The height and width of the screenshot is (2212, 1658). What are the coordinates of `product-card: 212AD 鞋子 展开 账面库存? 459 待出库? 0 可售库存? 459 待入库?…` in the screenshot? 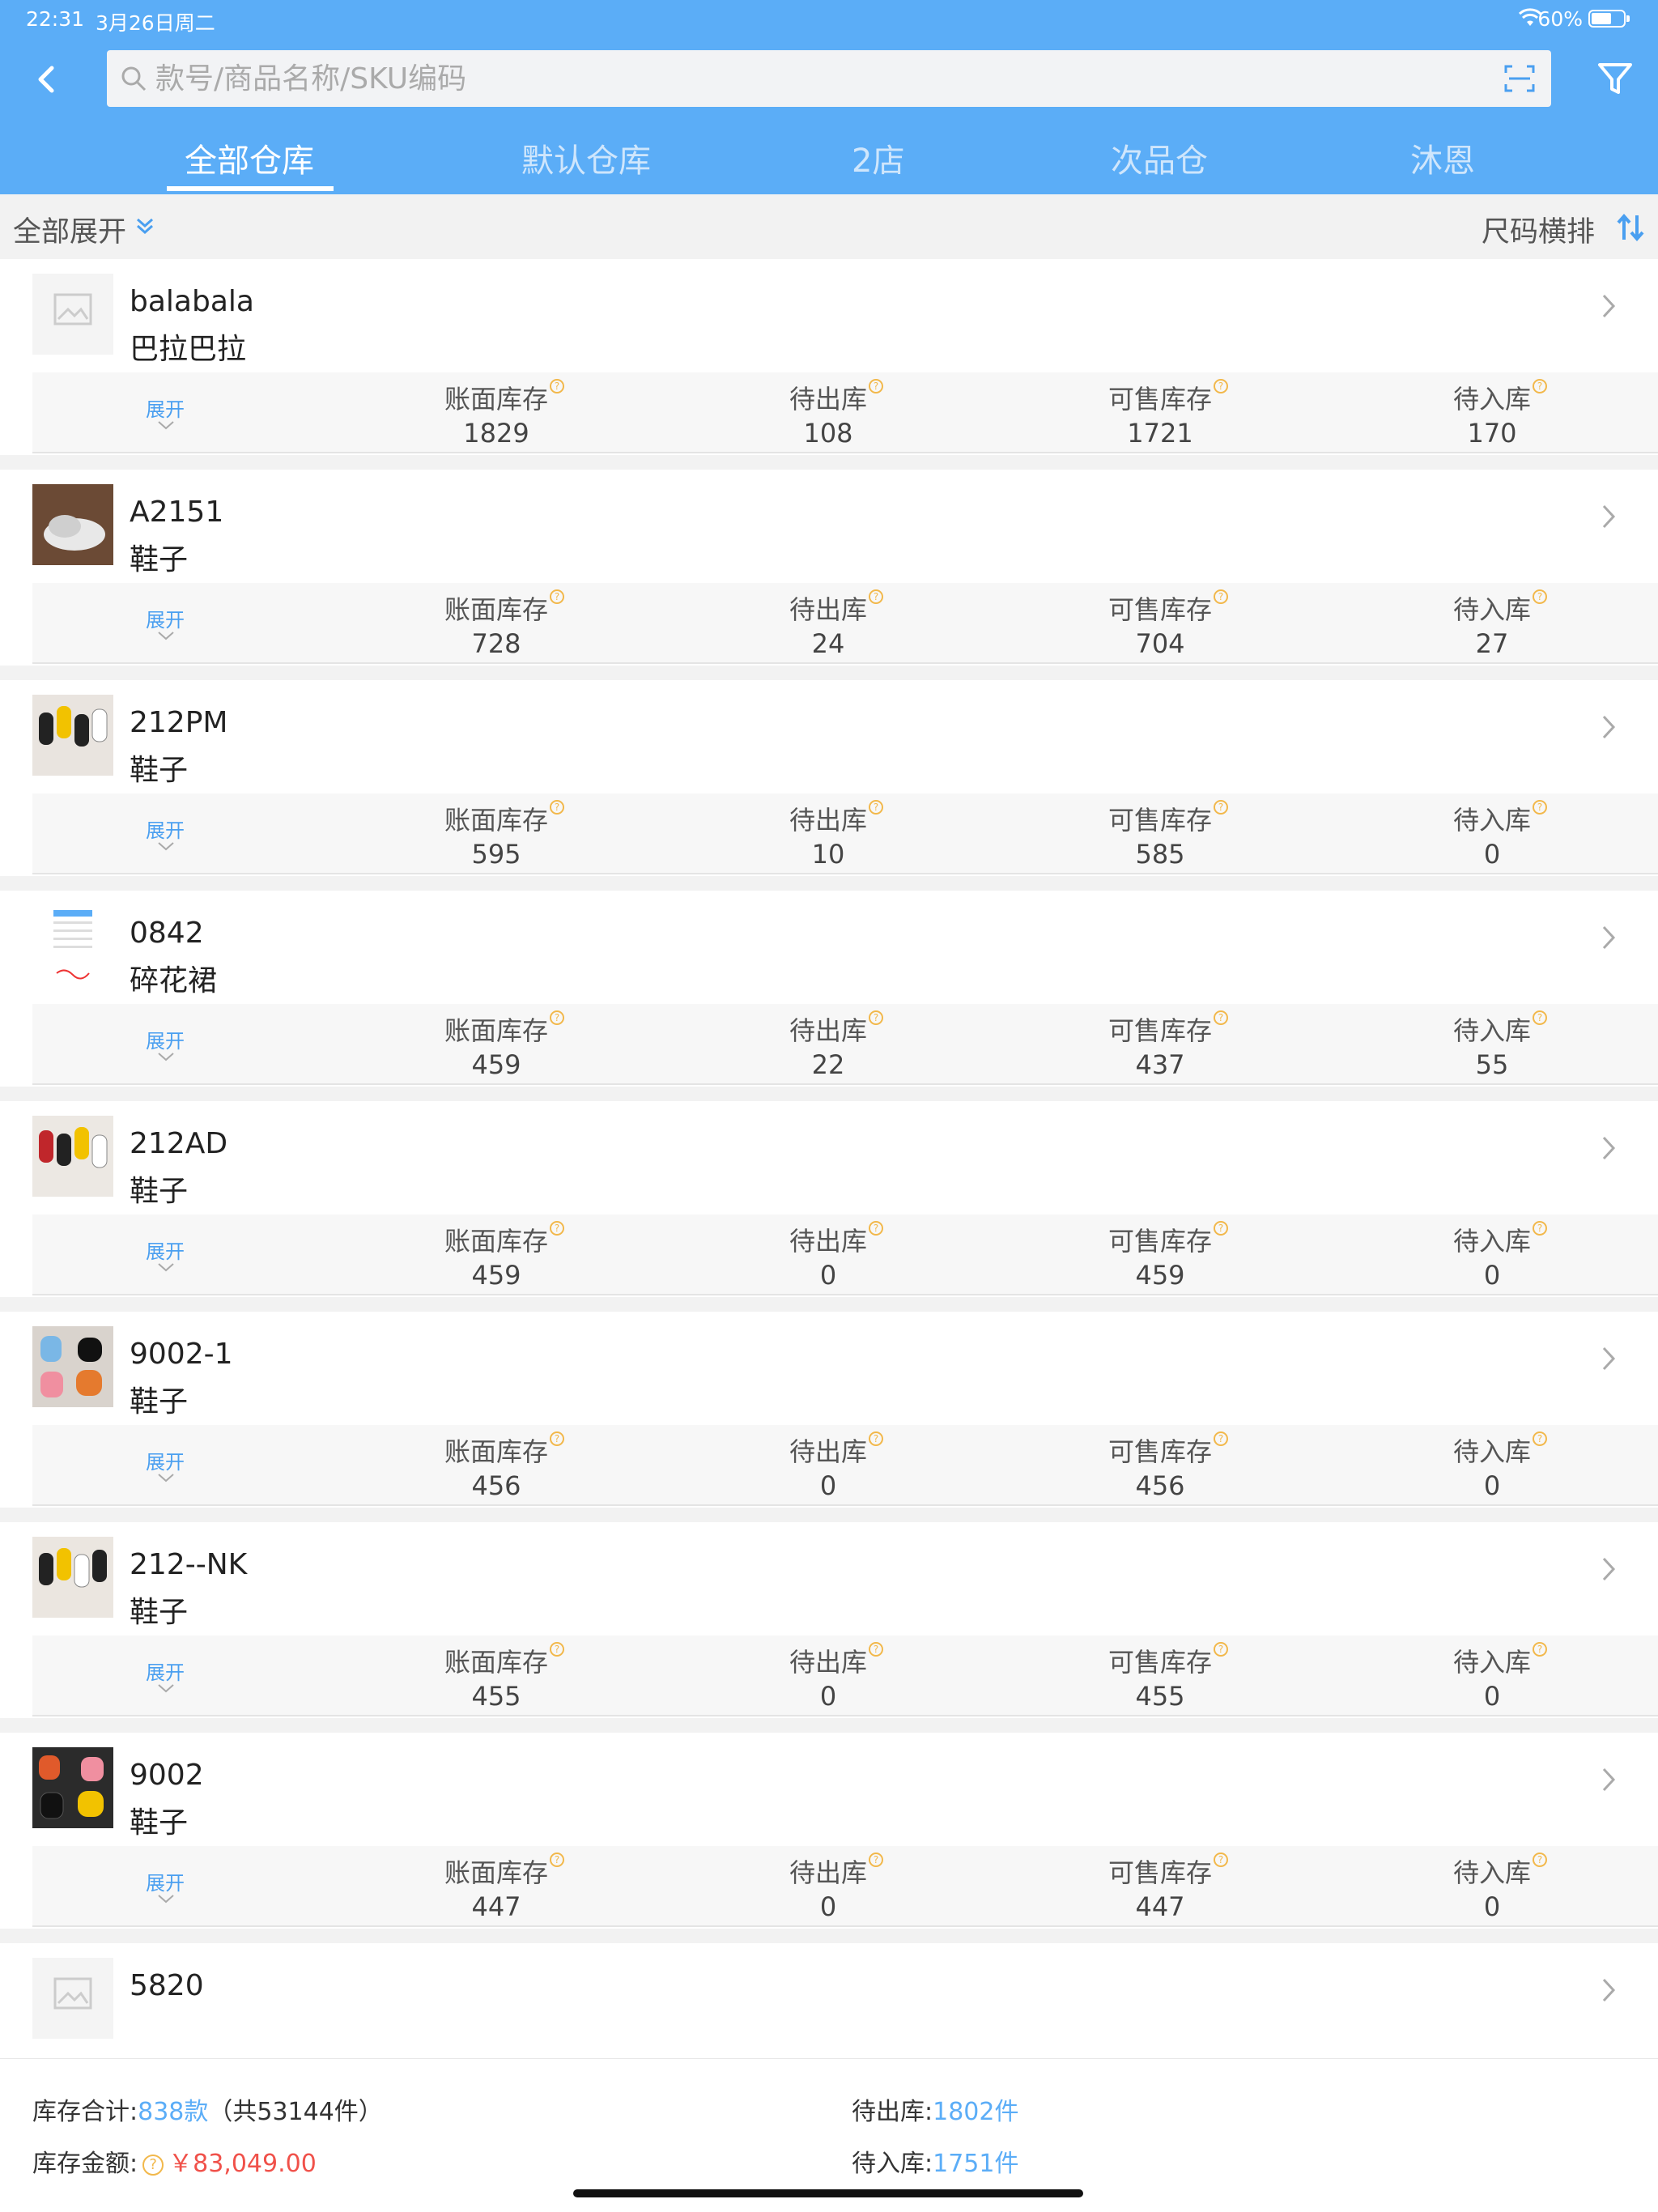 It's located at (829, 1199).